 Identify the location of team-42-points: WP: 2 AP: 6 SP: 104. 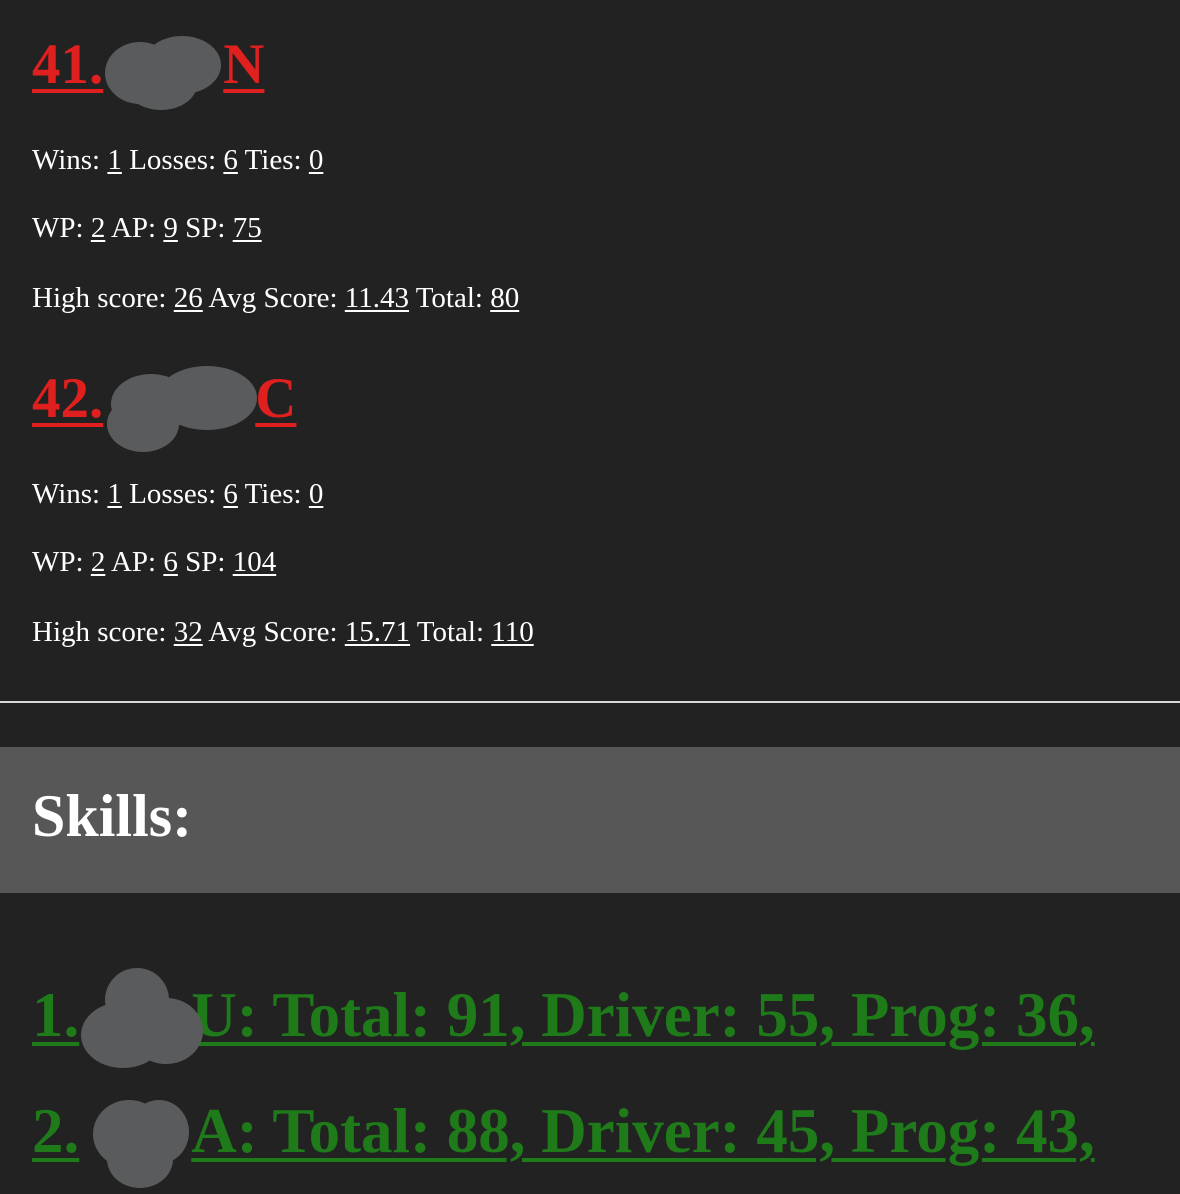
(154, 562).